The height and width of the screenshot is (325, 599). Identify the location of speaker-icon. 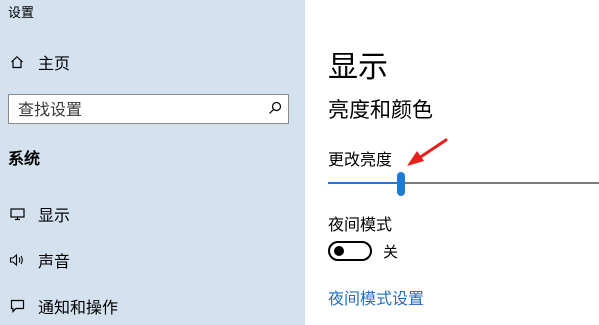
(17, 260).